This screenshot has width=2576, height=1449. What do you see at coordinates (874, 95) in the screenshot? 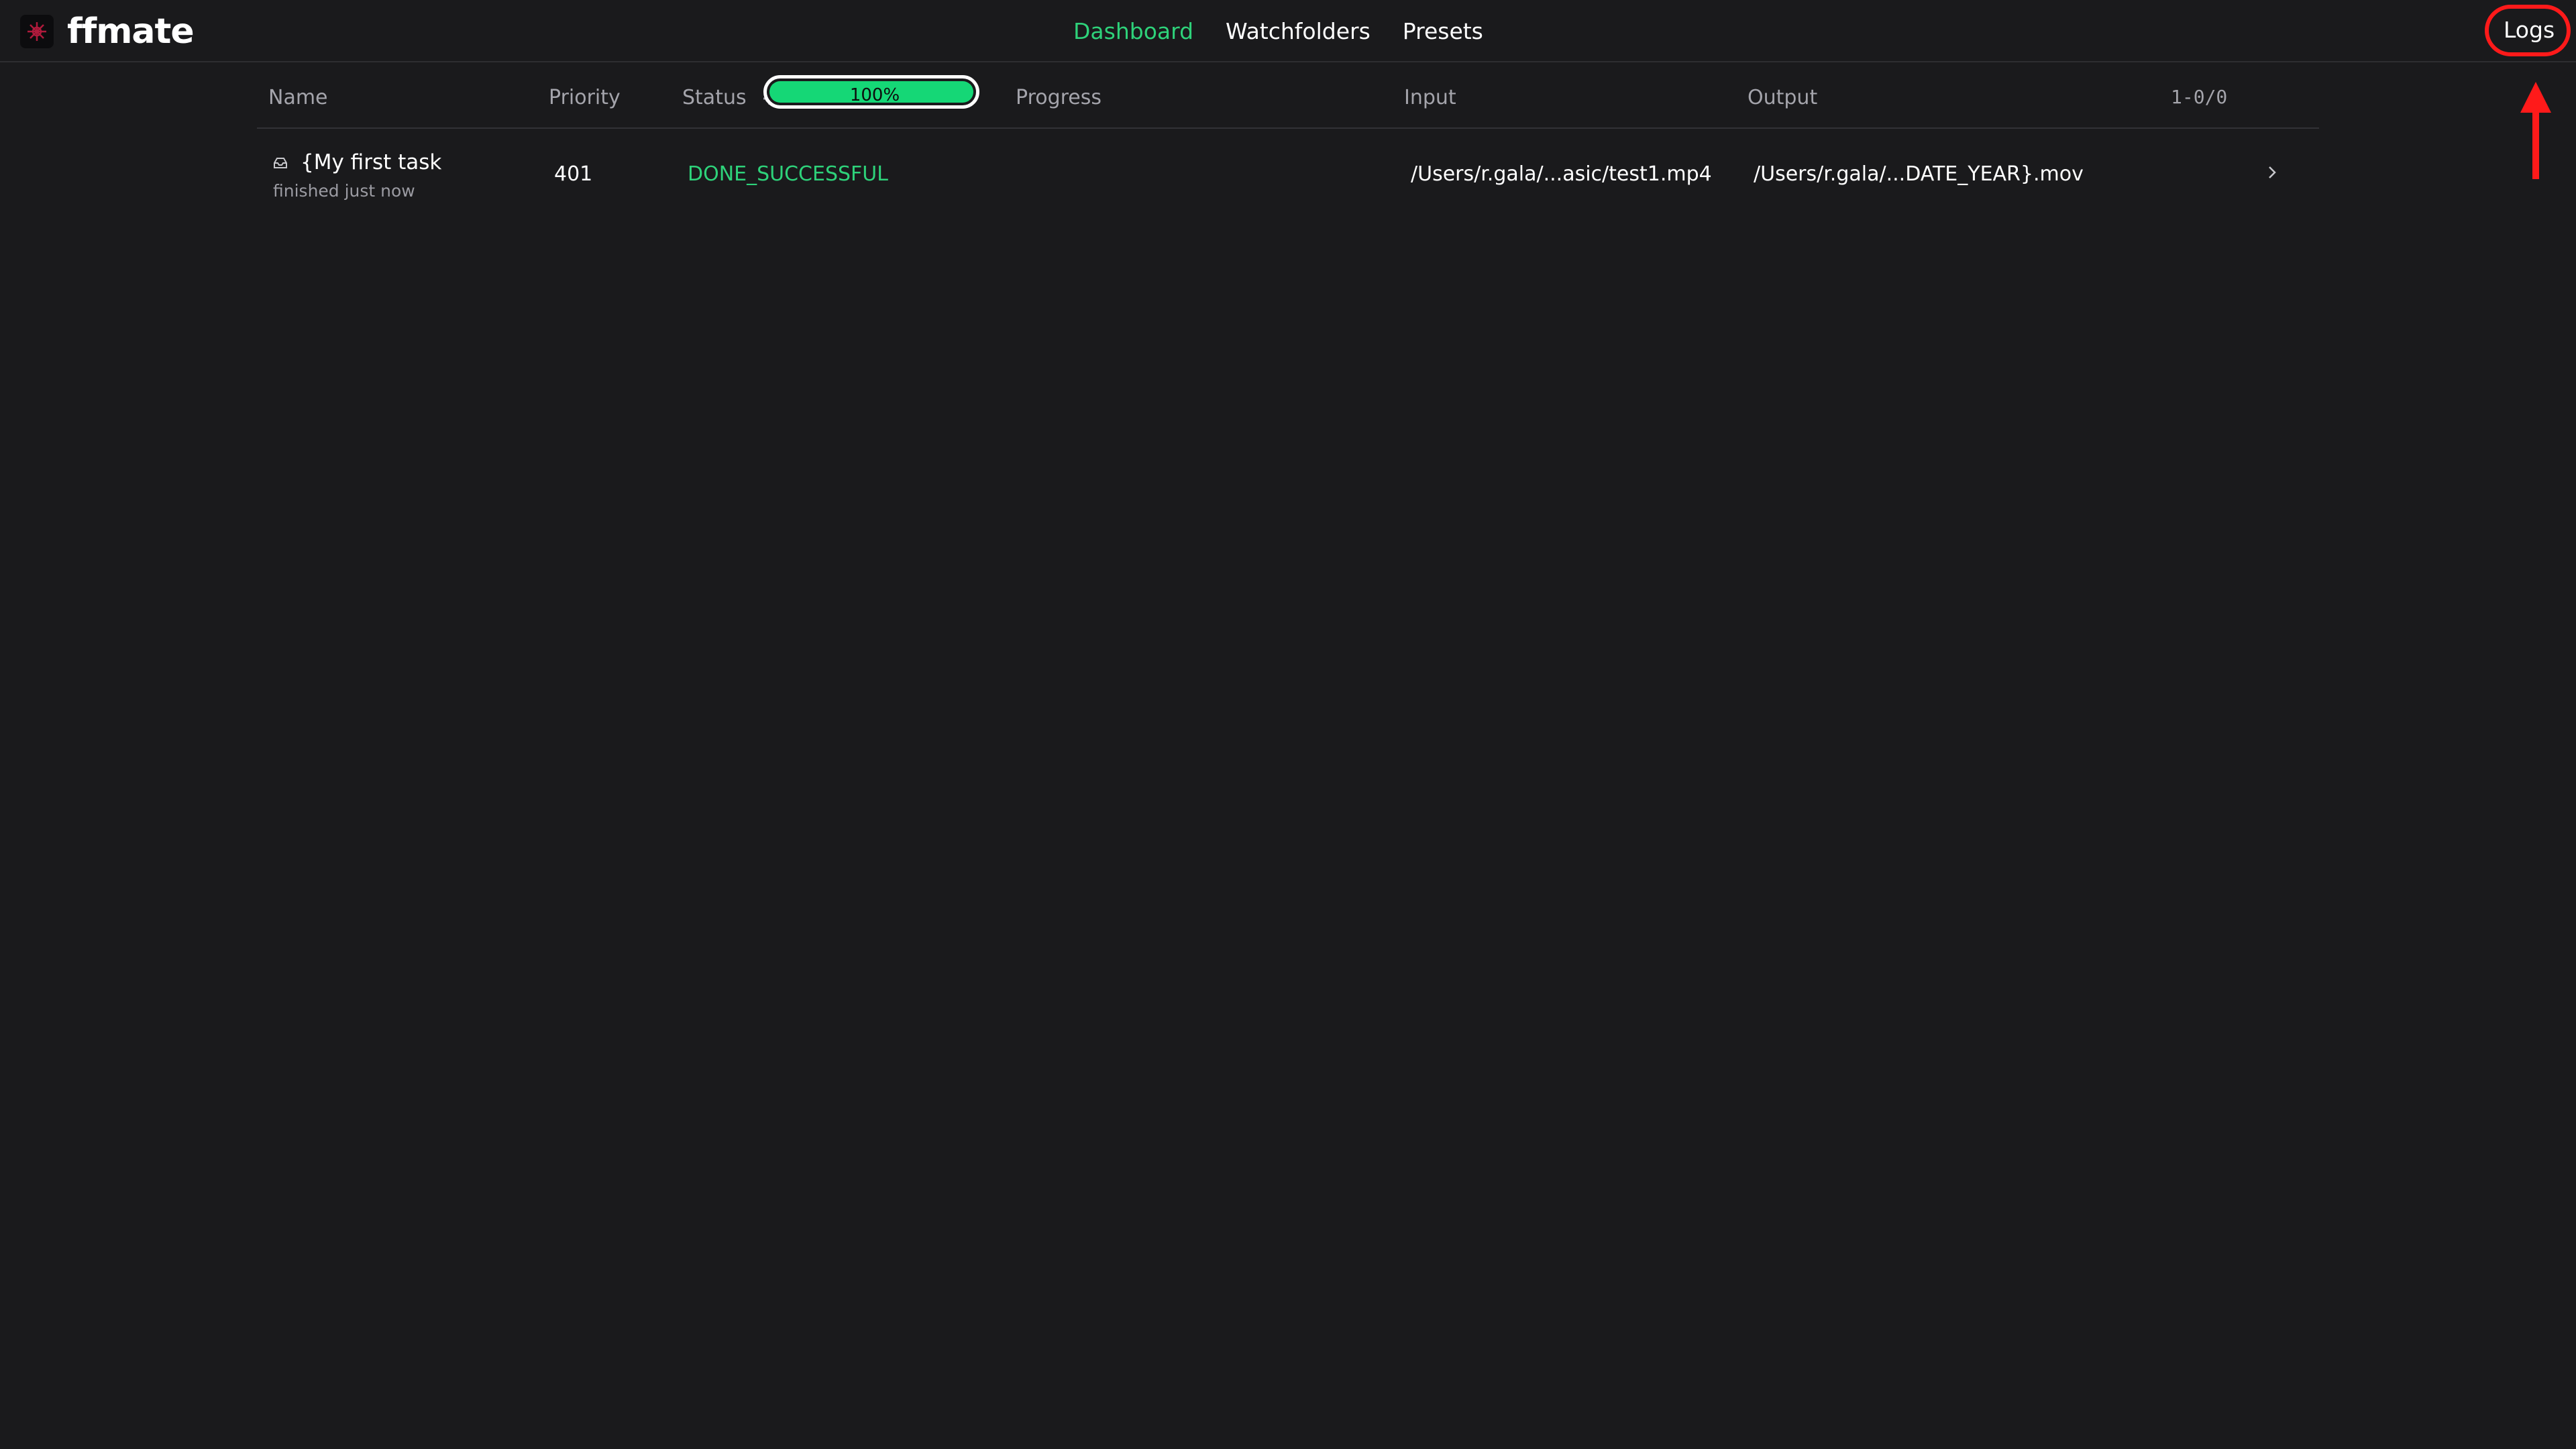
I see `progress-label: 100%` at bounding box center [874, 95].